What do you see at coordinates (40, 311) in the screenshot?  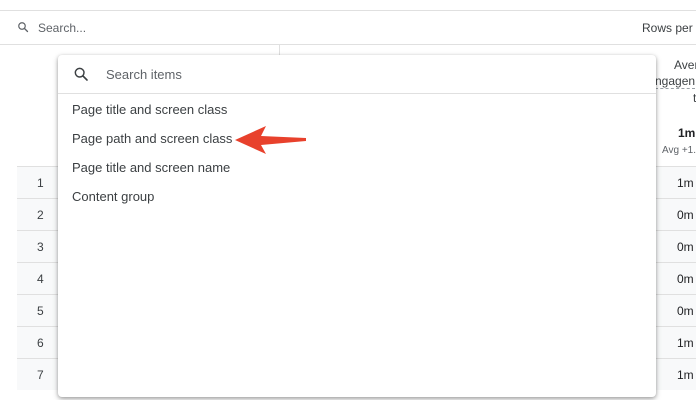 I see `row-index: 5` at bounding box center [40, 311].